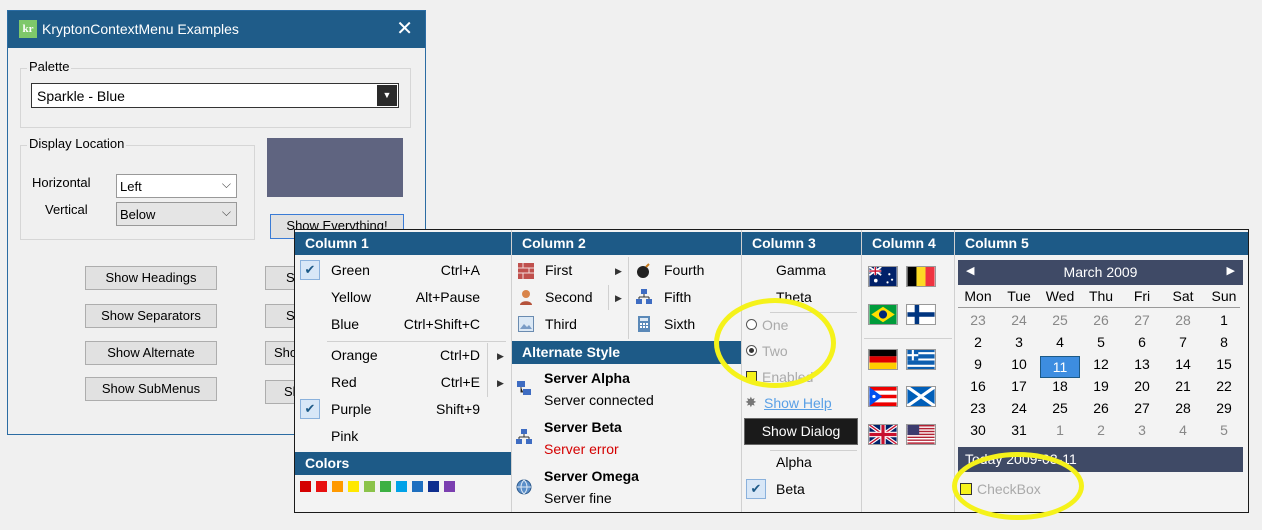  Describe the element at coordinates (350, 270) in the screenshot. I see `menu-item-green: Green` at that location.